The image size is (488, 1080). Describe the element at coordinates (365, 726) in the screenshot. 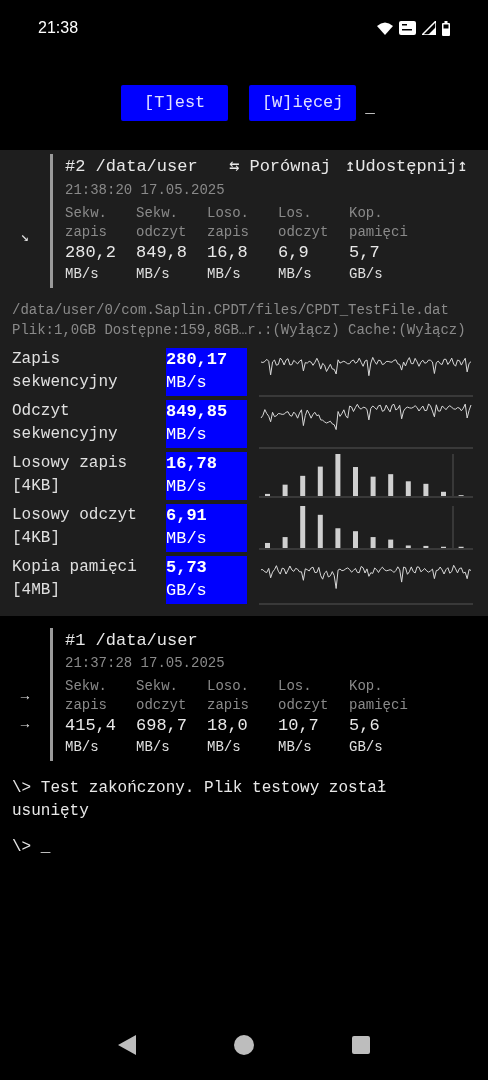

I see `metric-value: 5,6` at that location.